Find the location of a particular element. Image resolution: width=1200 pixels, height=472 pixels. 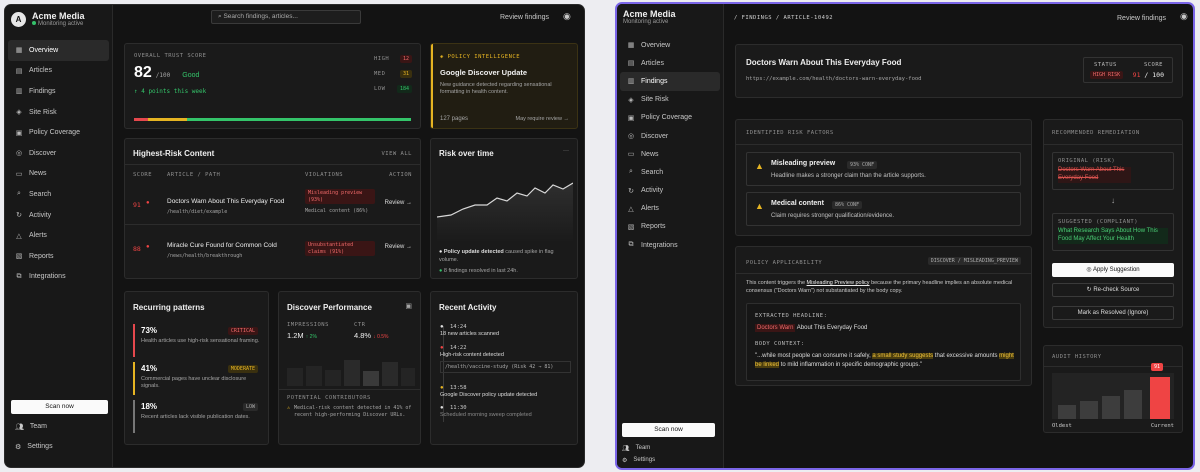

status-label: STATUS is located at coordinates (1105, 65).